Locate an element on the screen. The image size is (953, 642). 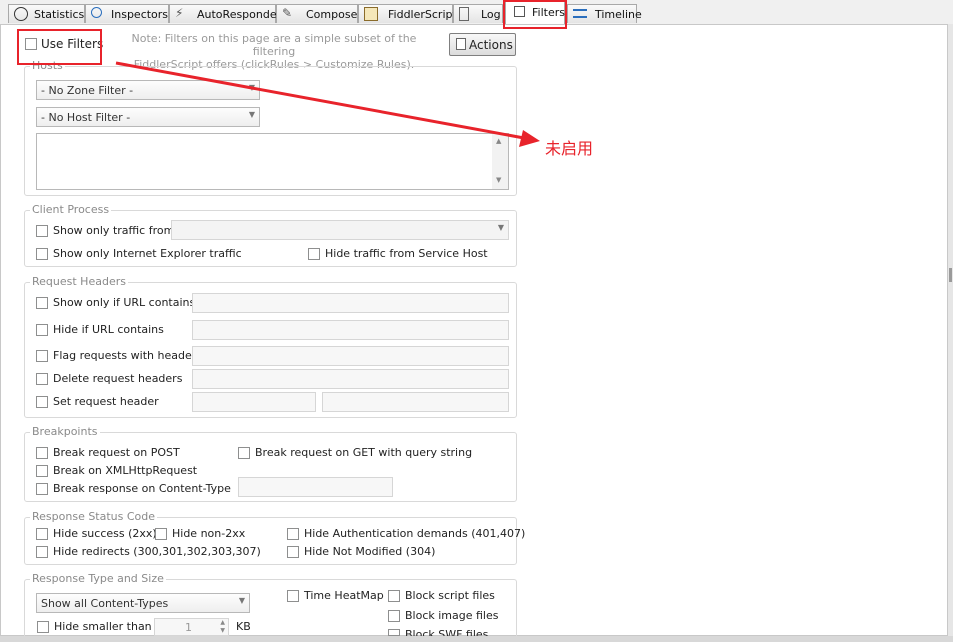
annotation-arrow is located at coordinates (327, 104).